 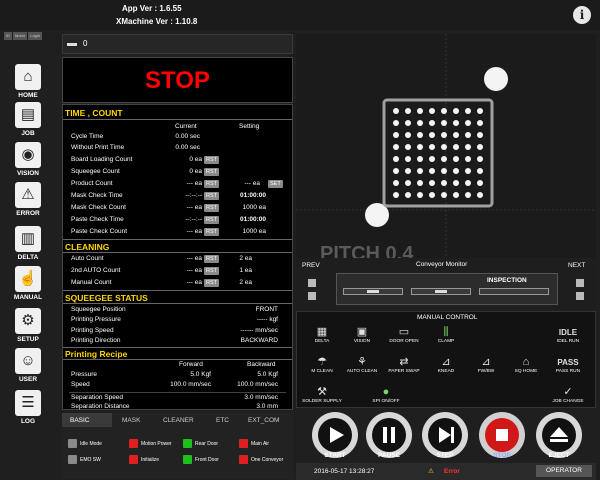 What do you see at coordinates (178, 420) in the screenshot?
I see `tab-cleaner: CLEANER` at bounding box center [178, 420].